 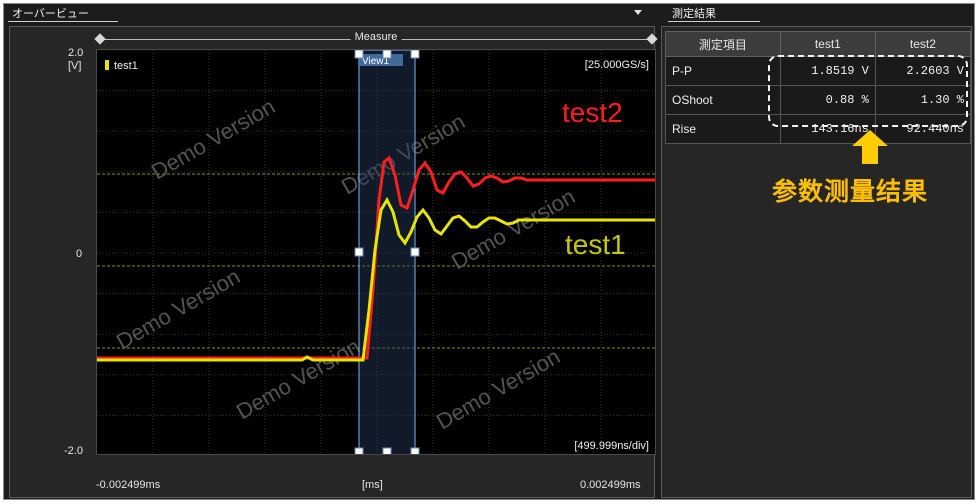 I want to click on col-header-test1: test1, so click(x=827, y=44).